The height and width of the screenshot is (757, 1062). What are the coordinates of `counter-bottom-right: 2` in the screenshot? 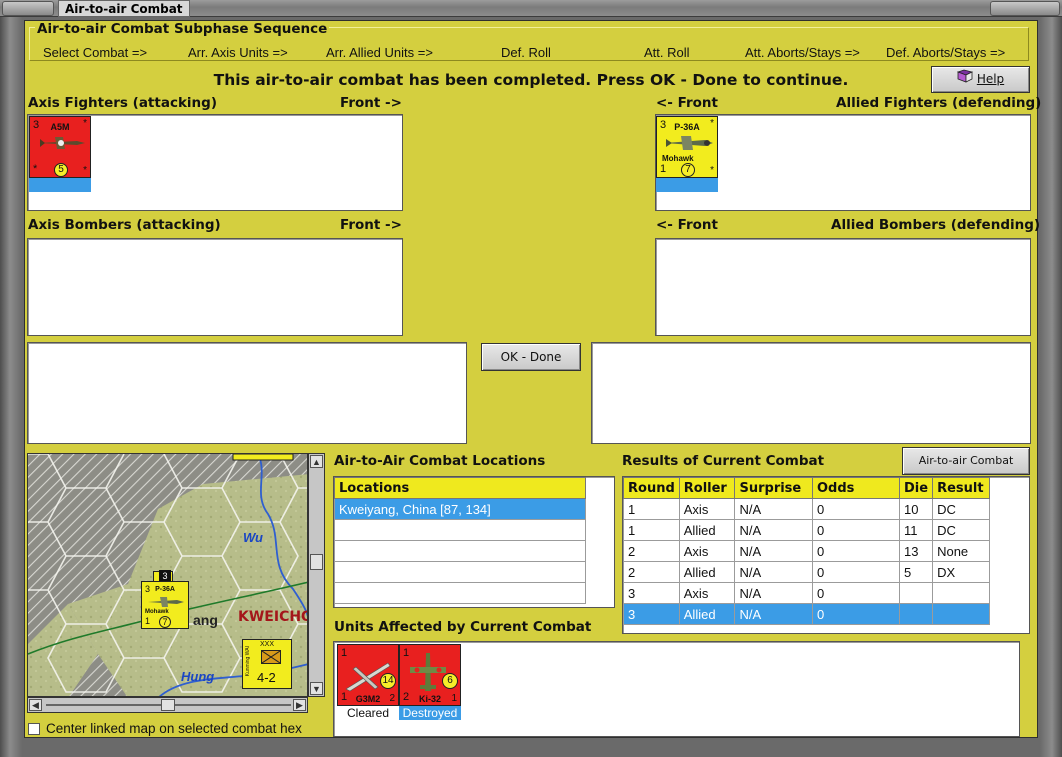 It's located at (392, 698).